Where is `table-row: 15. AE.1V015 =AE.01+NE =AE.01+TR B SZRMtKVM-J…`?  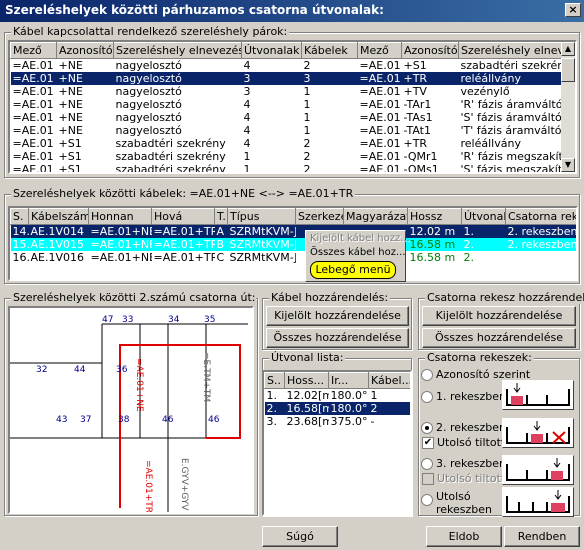
table-row: 15. AE.1V015 =AE.01+NE =AE.01+TR B SZRMtKVM-J… is located at coordinates (293, 244).